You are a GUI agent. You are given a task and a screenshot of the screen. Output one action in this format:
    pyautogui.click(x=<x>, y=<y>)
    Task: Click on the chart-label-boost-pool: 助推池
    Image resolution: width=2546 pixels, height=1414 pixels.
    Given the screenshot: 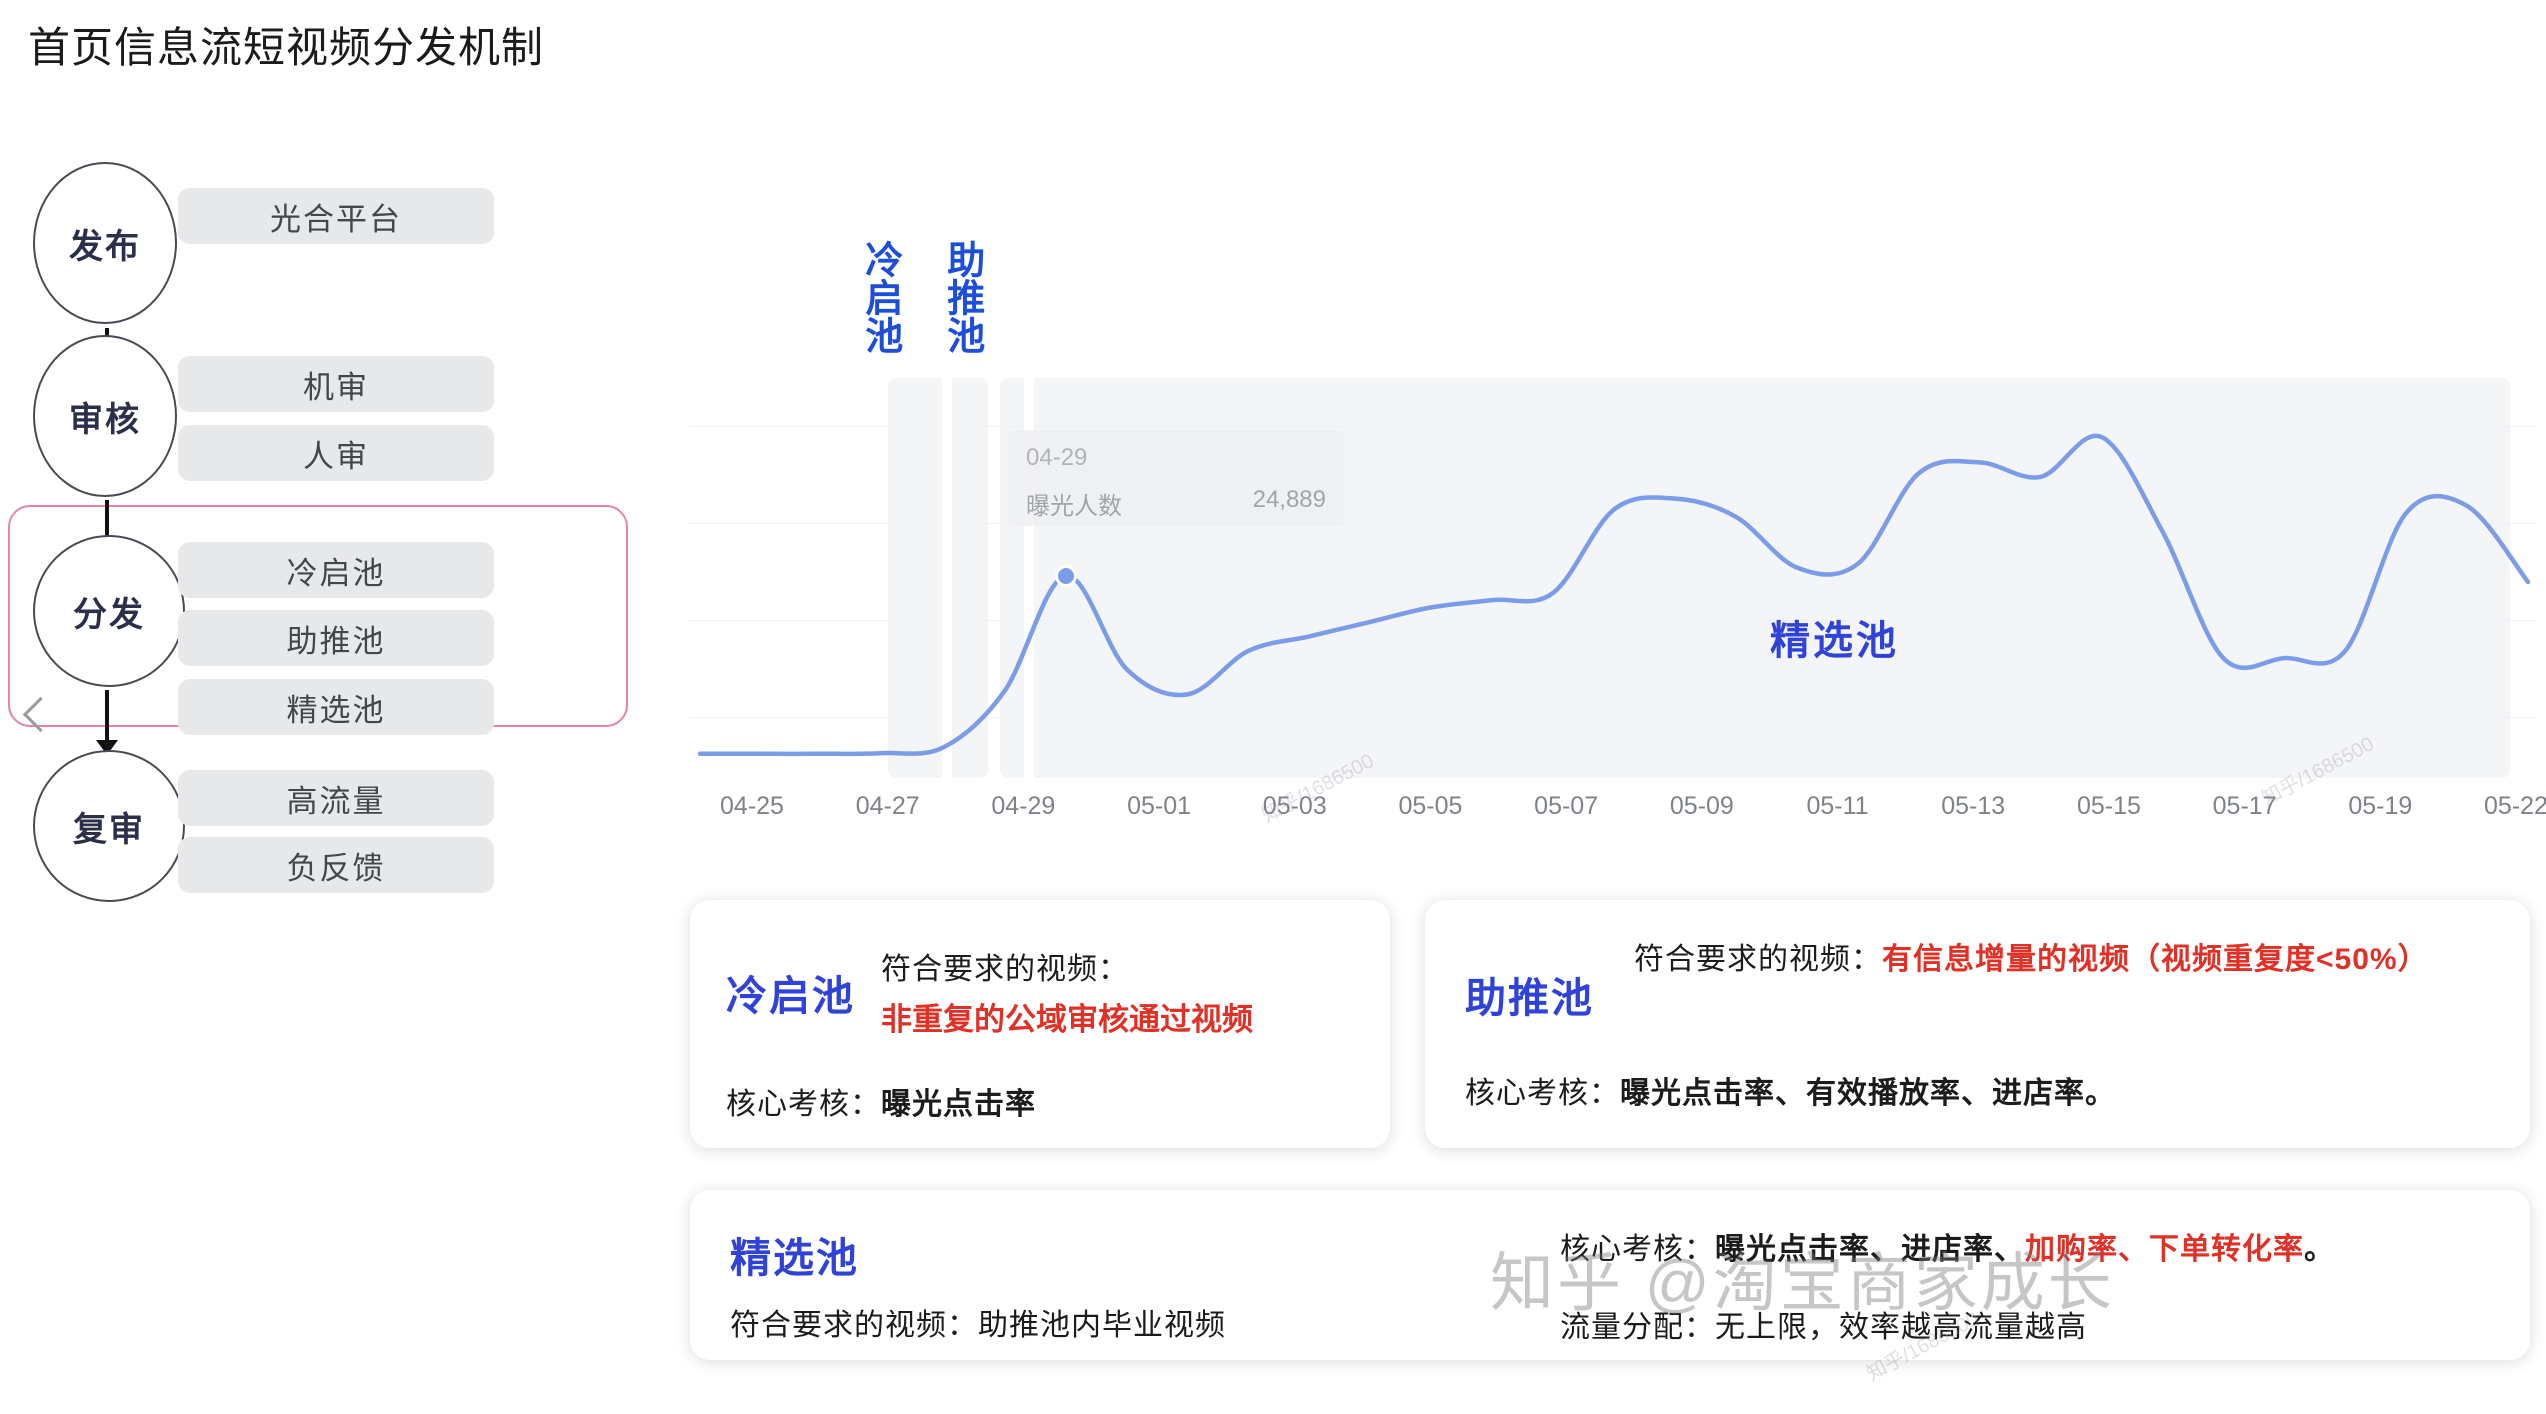 What is the action you would take?
    pyautogui.click(x=961, y=297)
    